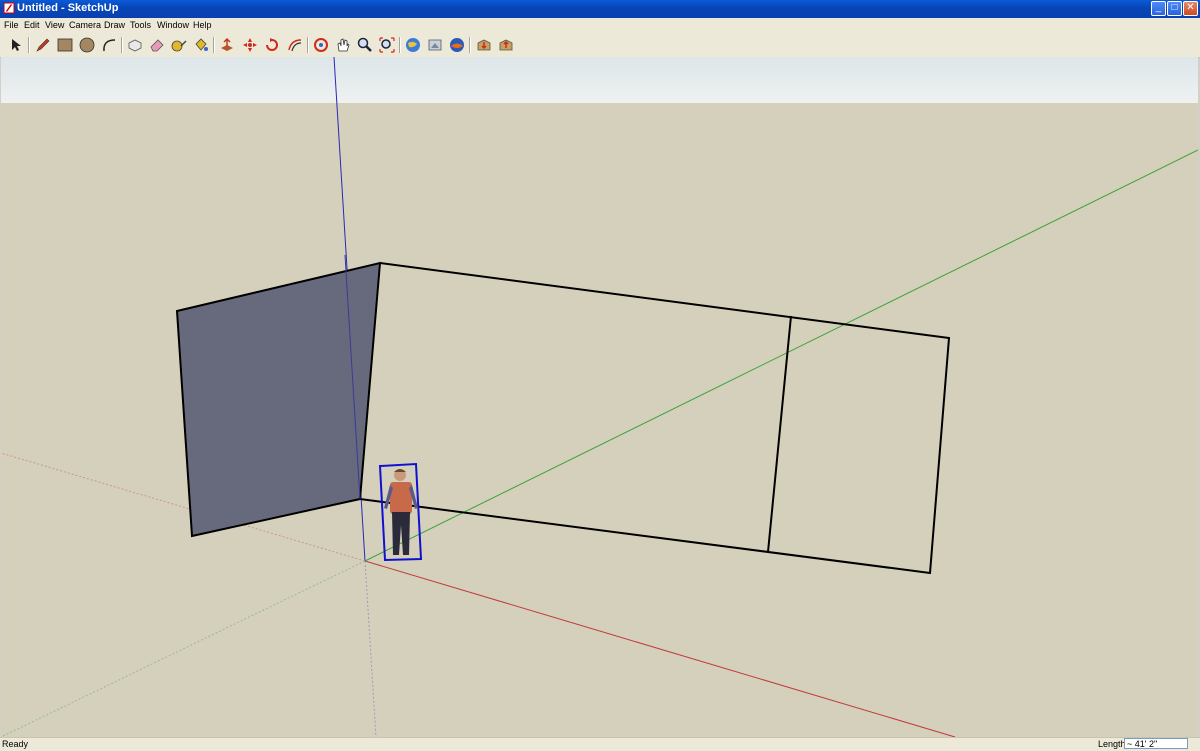 The height and width of the screenshot is (751, 1200). I want to click on shaded-wall-face, so click(278, 399).